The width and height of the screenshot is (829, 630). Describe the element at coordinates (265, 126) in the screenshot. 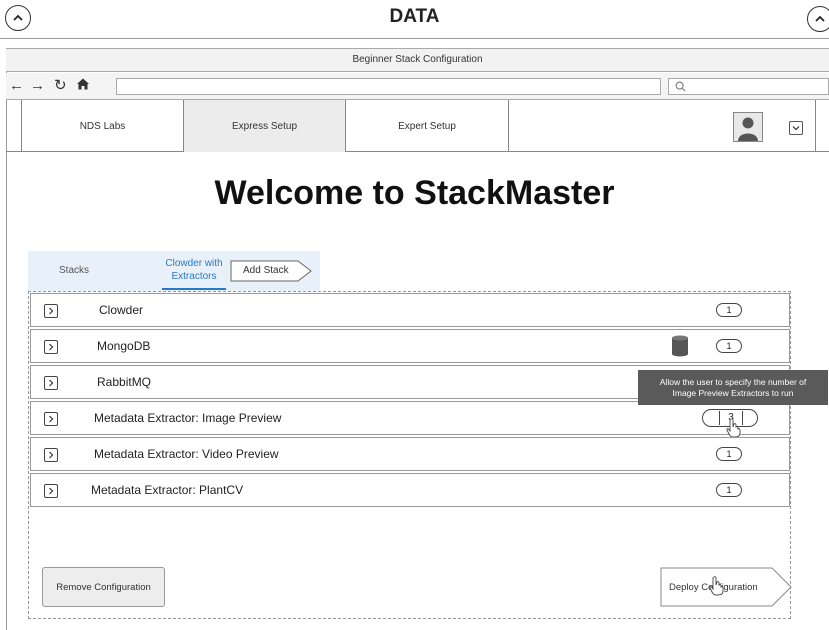

I see `tab-express-setup: Express Setup` at that location.